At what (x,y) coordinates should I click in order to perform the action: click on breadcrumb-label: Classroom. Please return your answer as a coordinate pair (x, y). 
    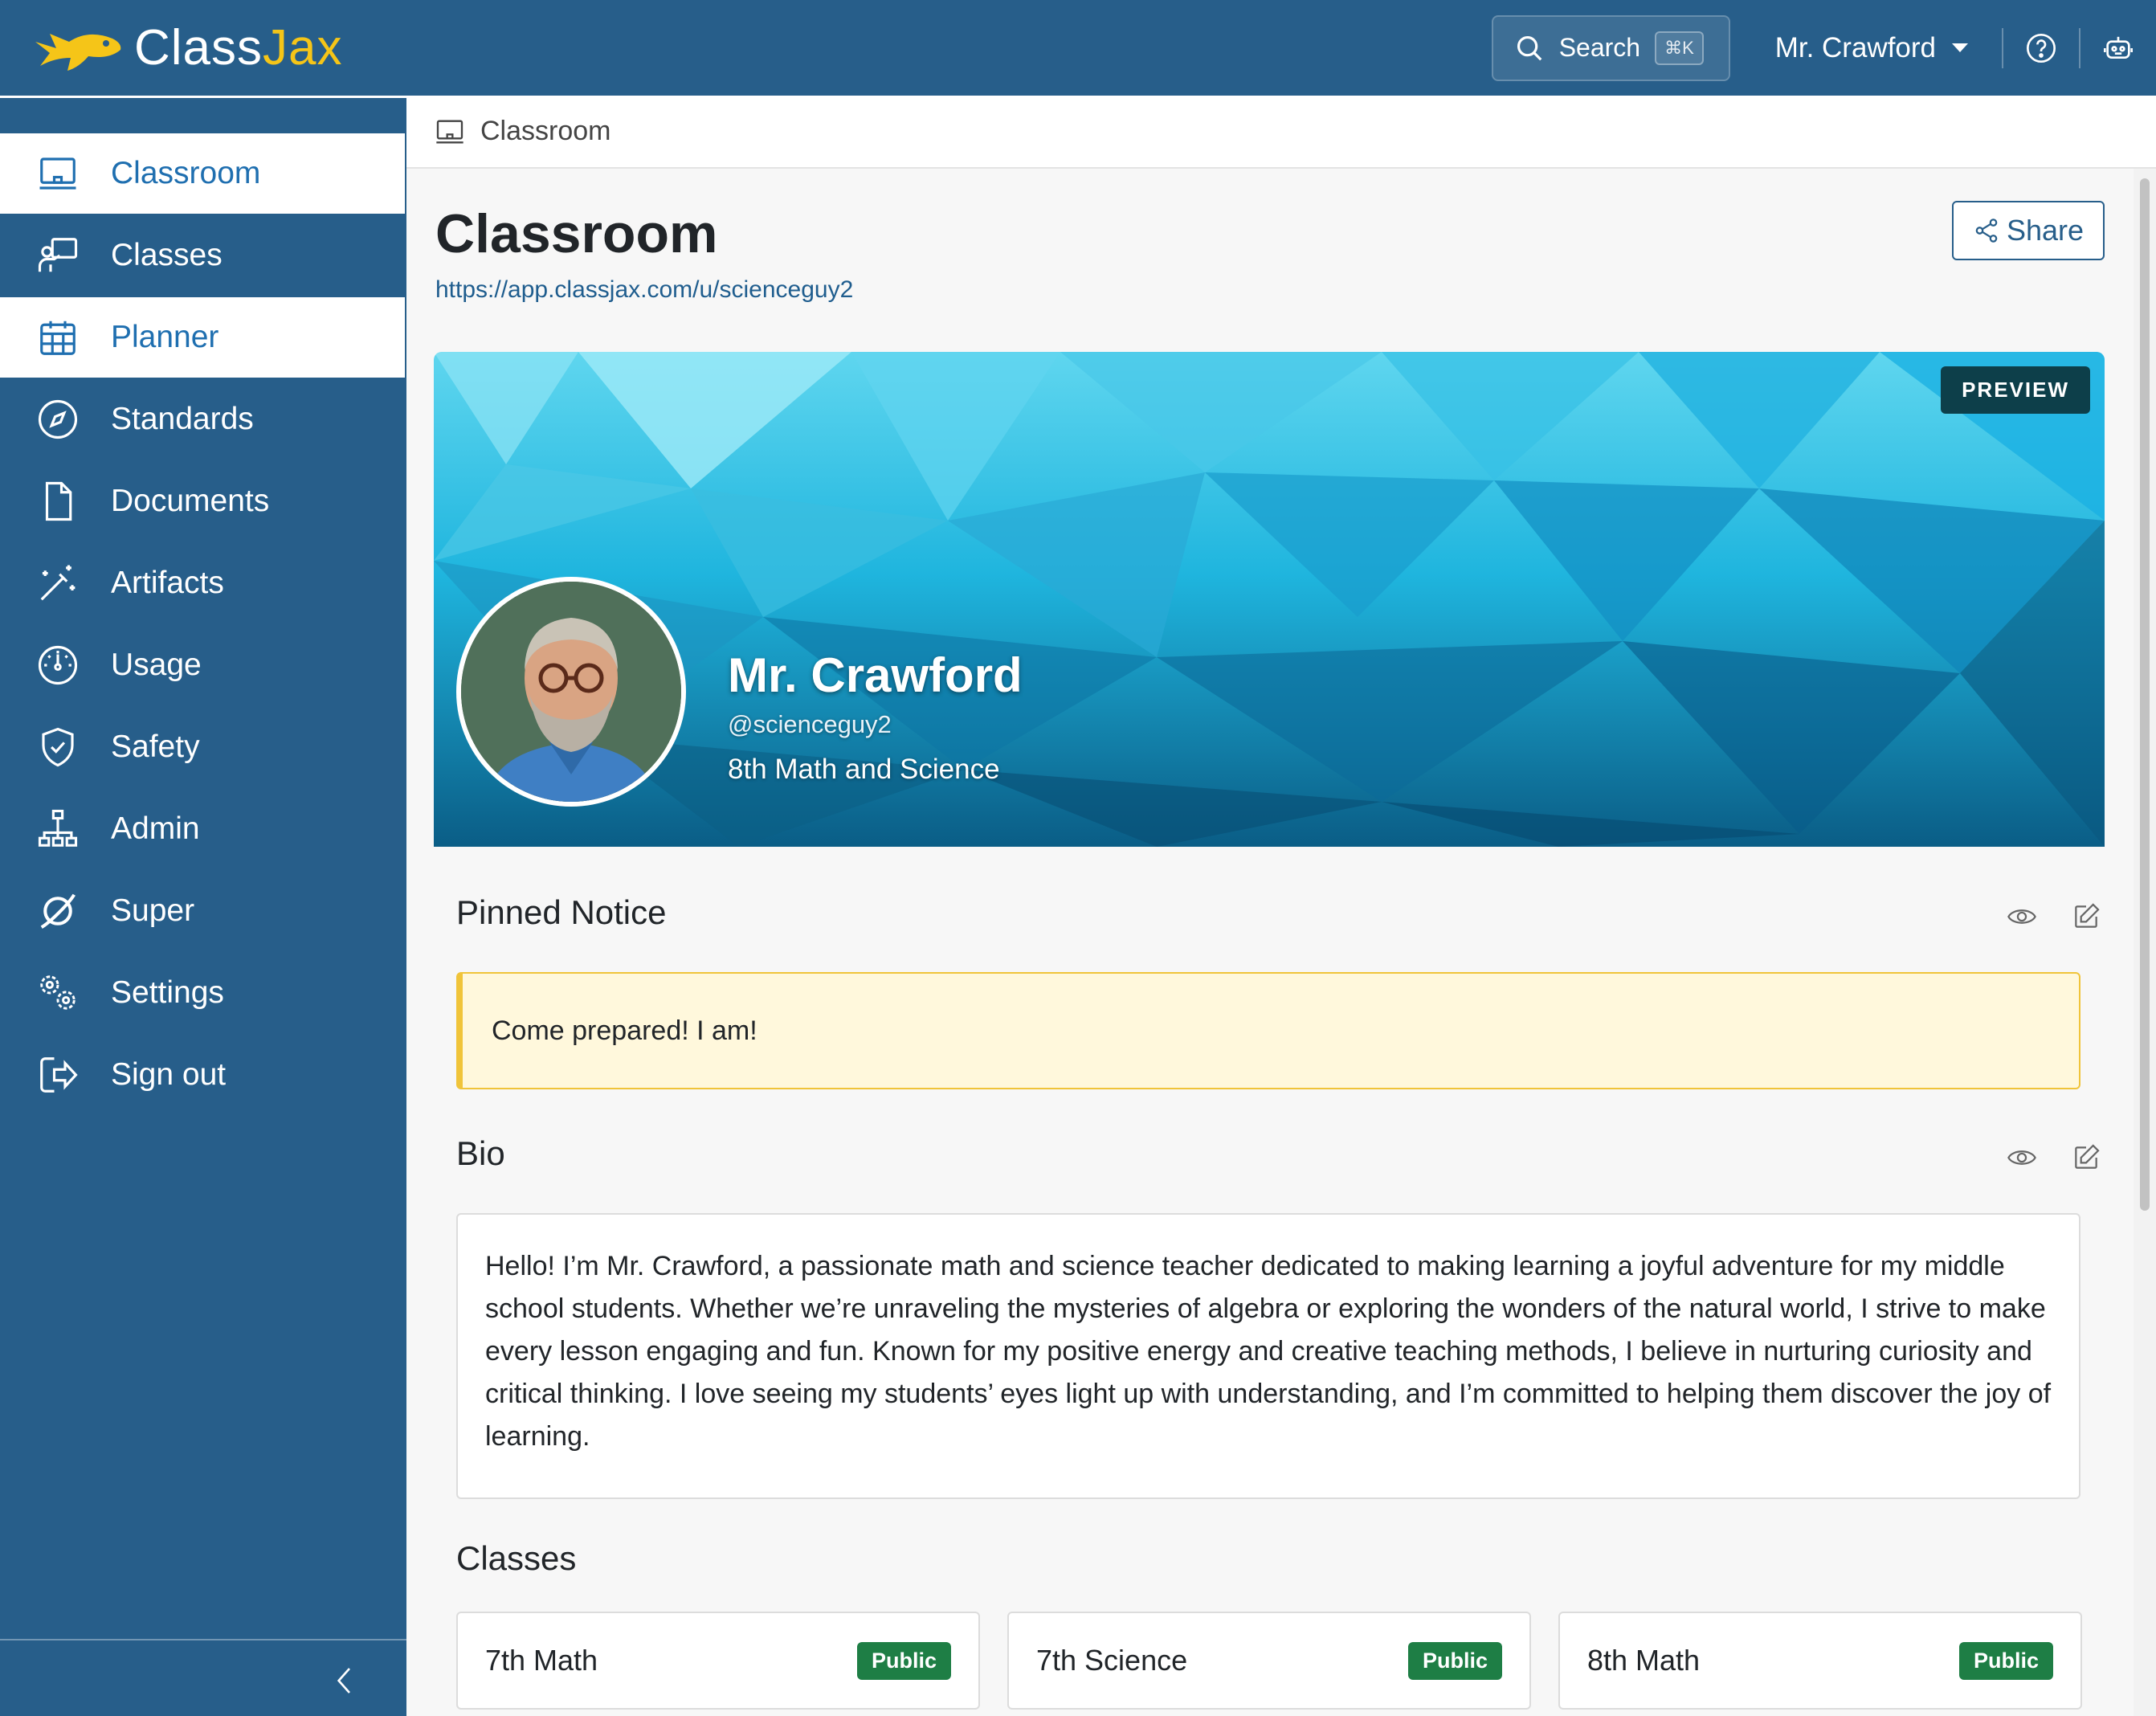
    Looking at the image, I should click on (545, 131).